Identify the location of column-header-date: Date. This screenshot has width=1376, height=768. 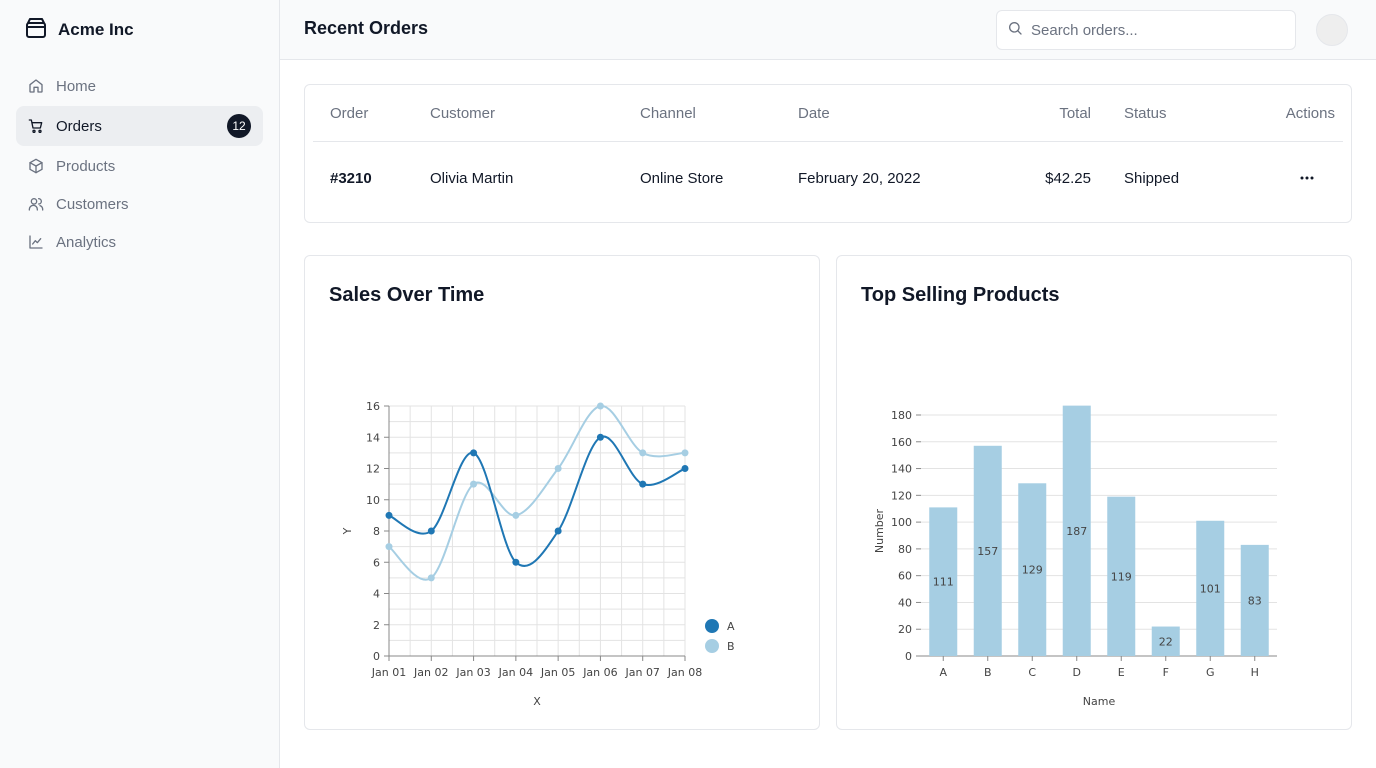
(814, 113).